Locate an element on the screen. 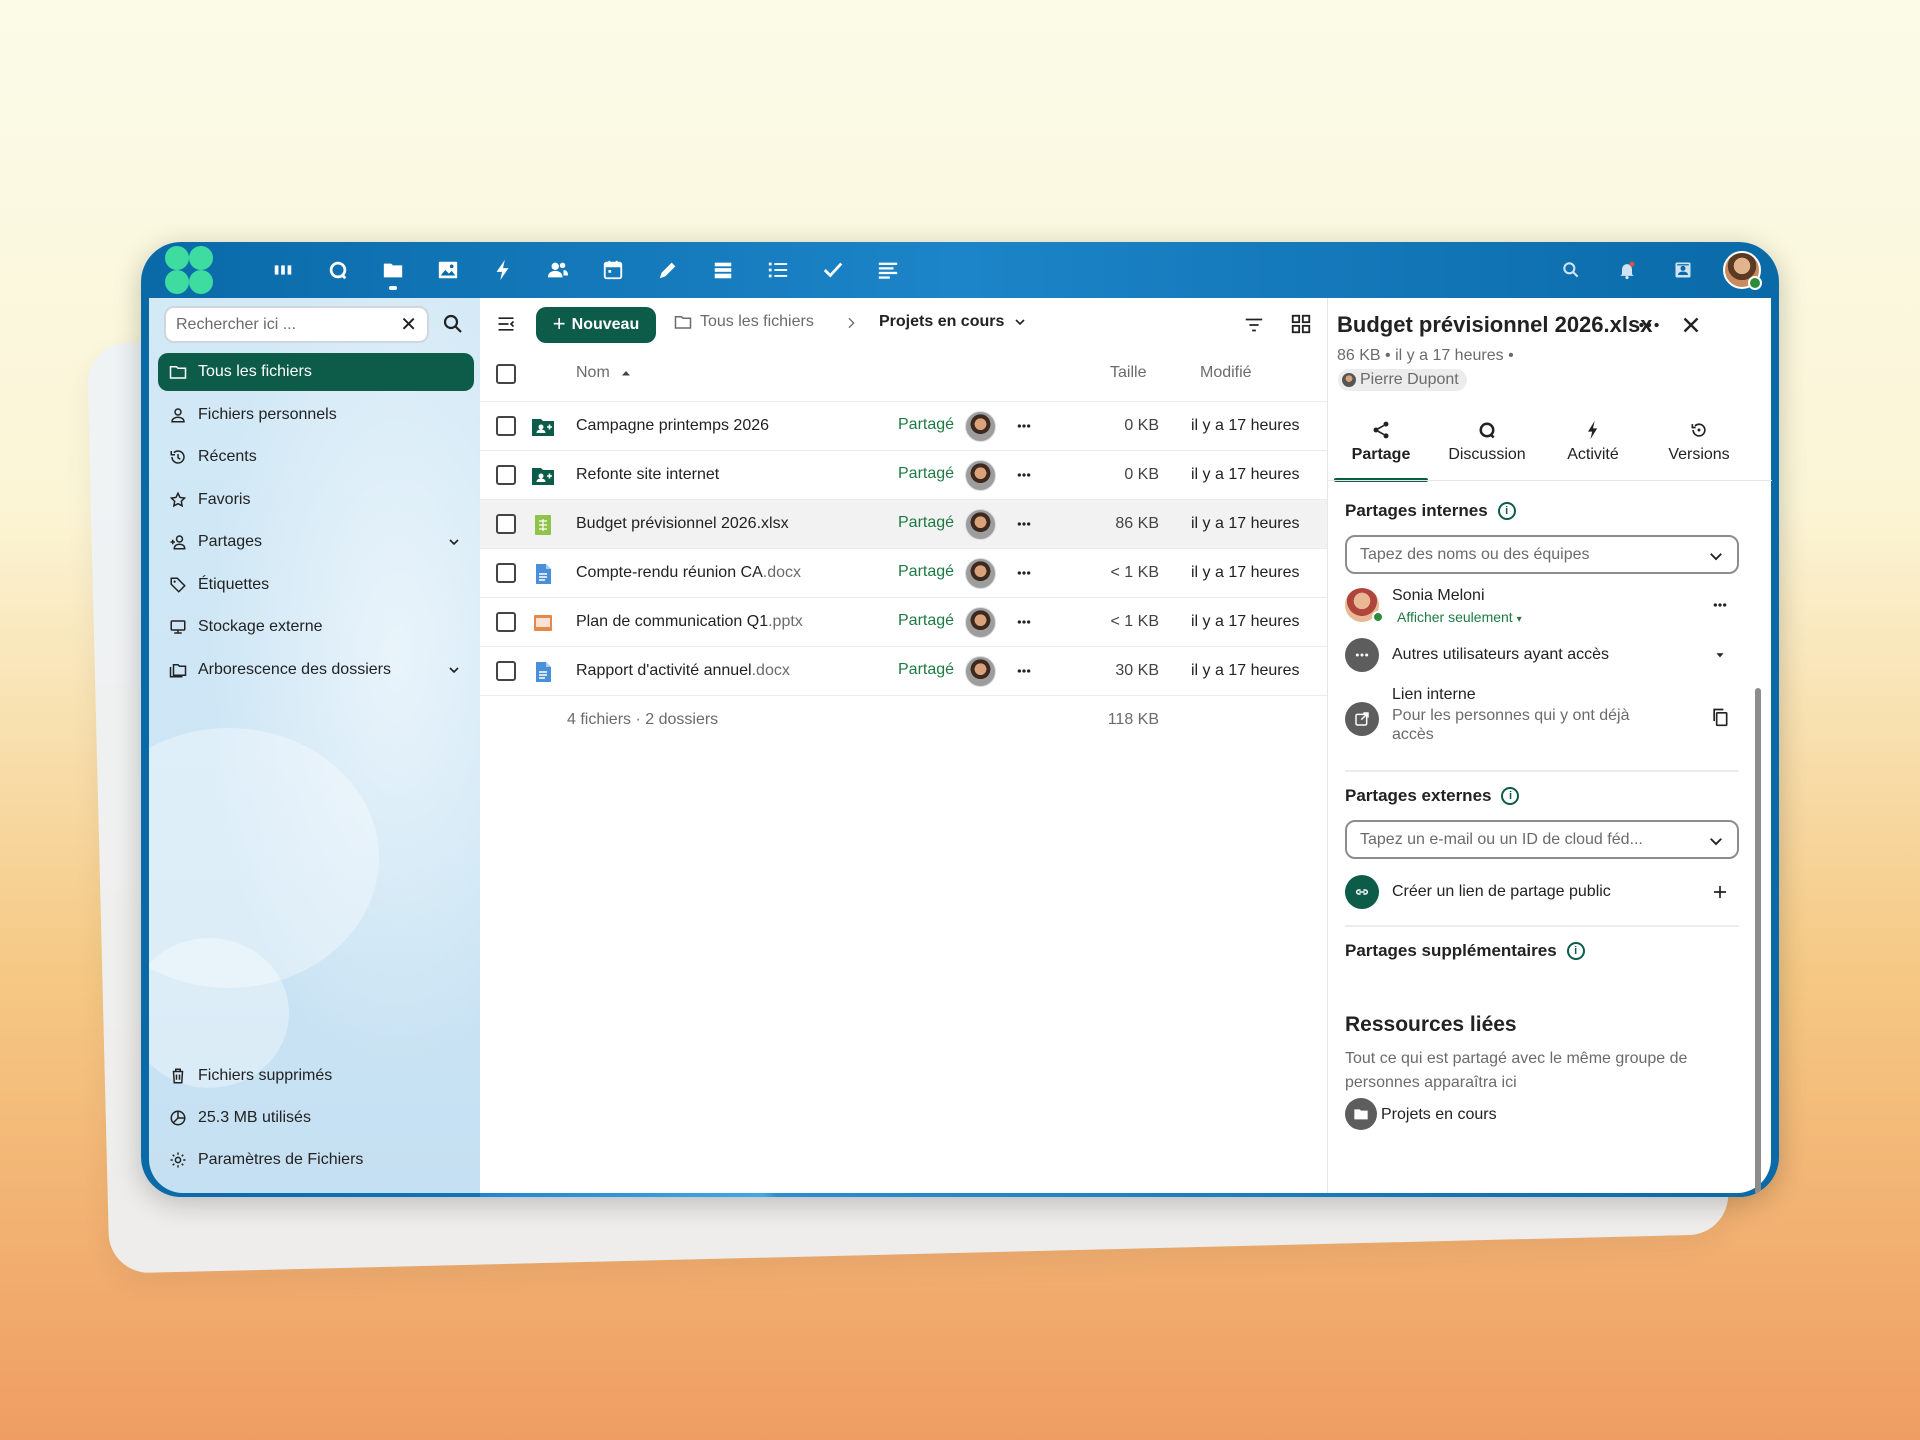  files-icon is located at coordinates (392, 270).